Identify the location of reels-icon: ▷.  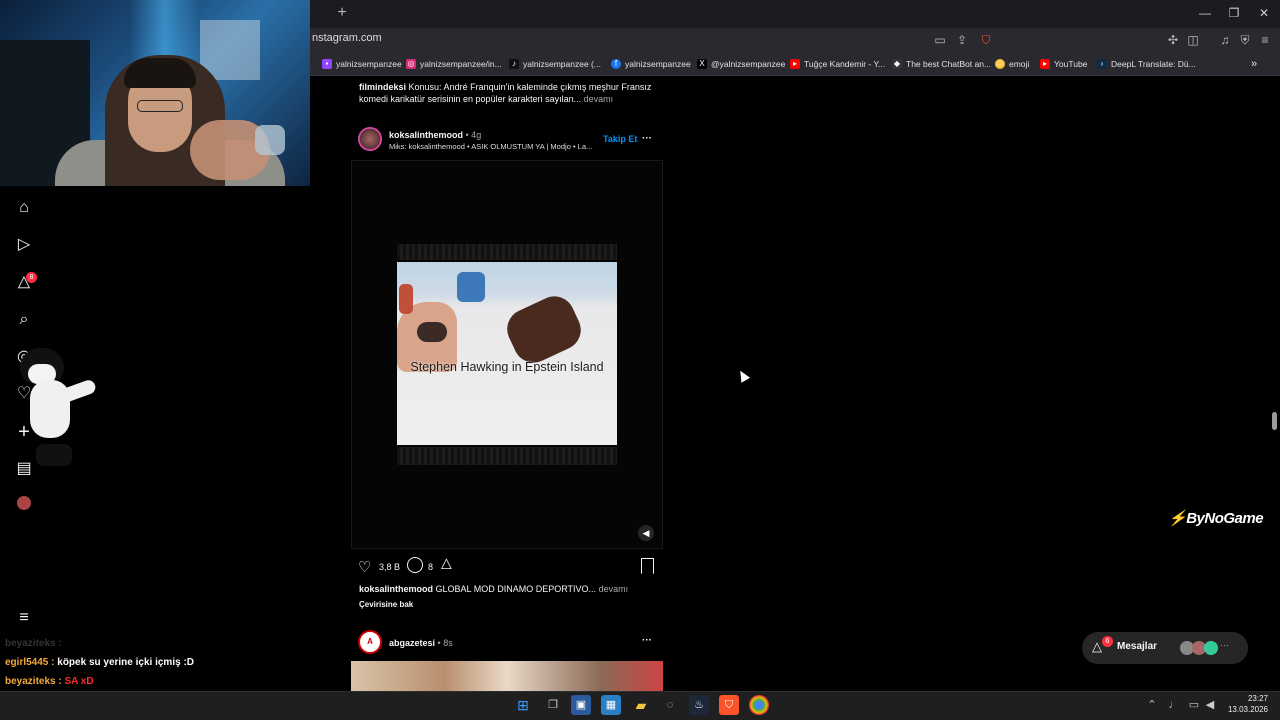
(24, 245).